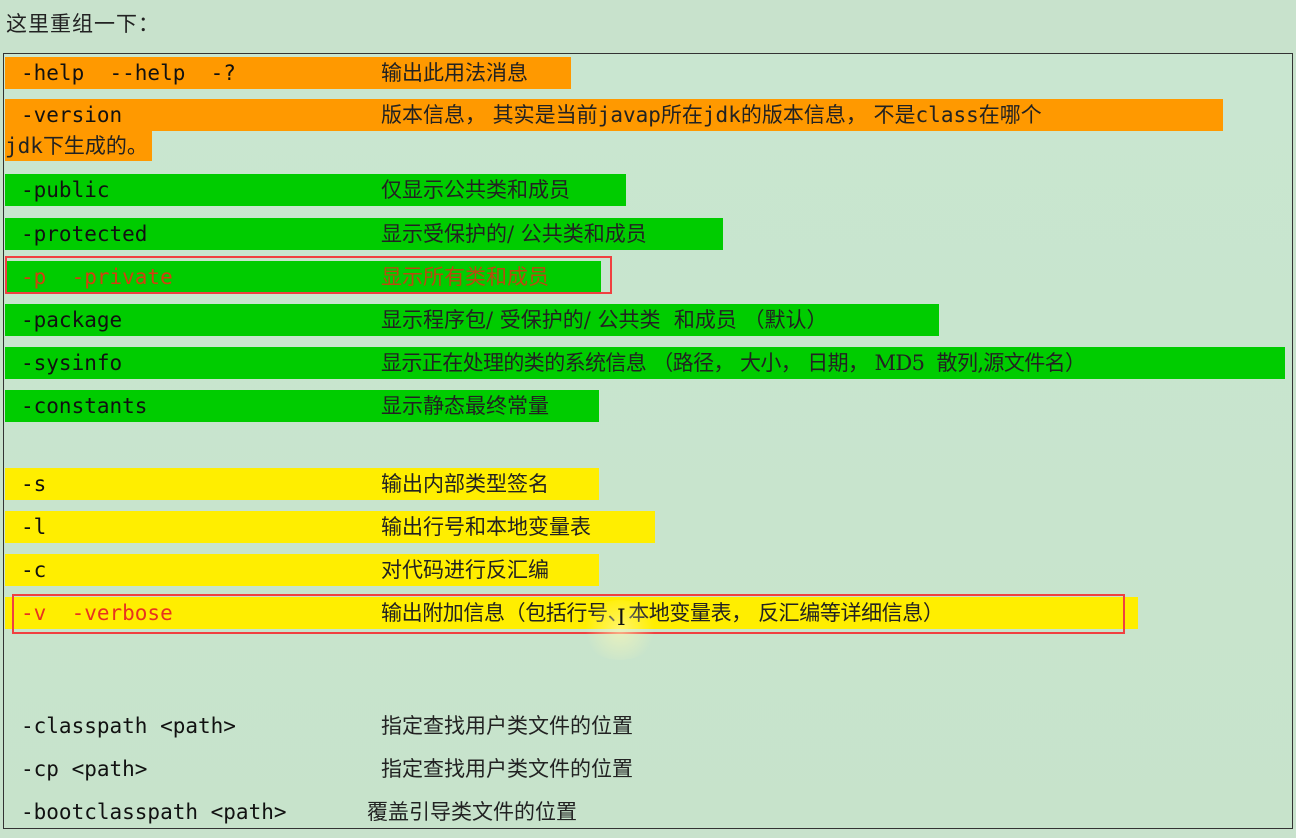  What do you see at coordinates (629, 115) in the screenshot?
I see `desc-code: javap` at bounding box center [629, 115].